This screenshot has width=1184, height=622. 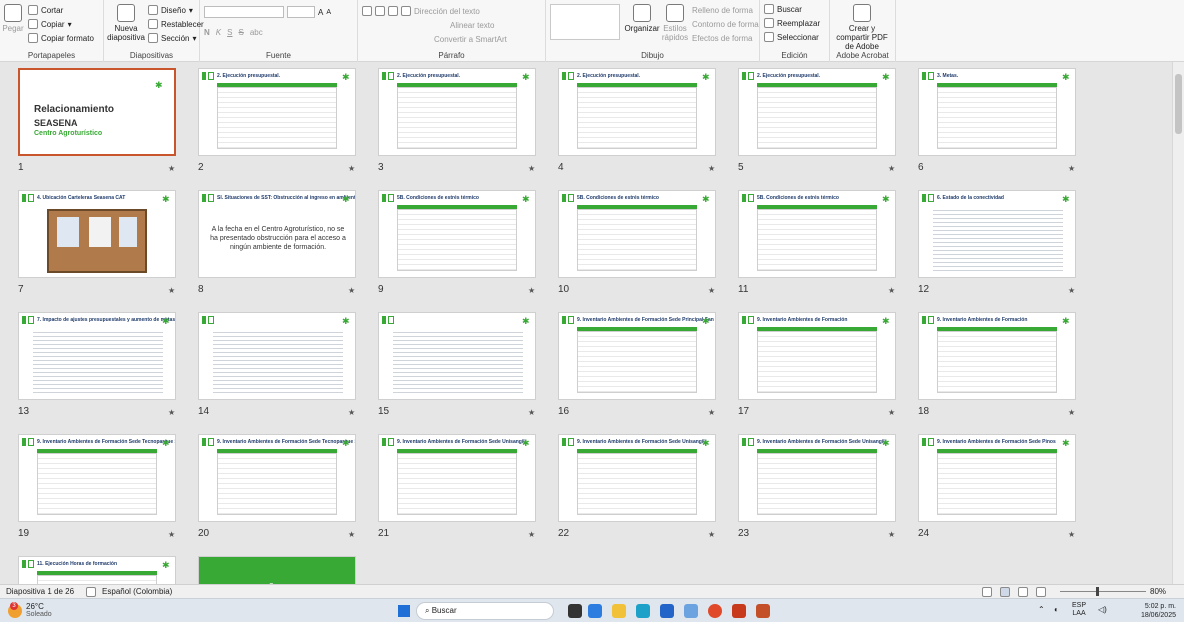 I want to click on bold-button: N, so click(x=207, y=32).